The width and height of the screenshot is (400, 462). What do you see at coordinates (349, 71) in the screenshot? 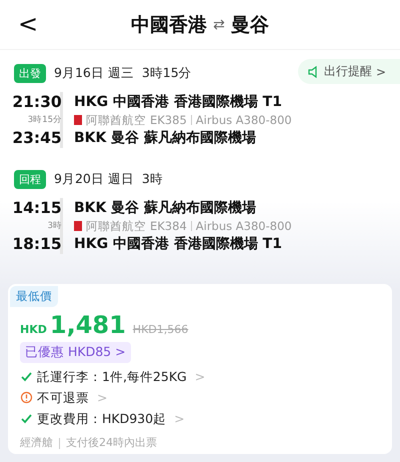
I see `reminder-button: 出行提醒 >` at bounding box center [349, 71].